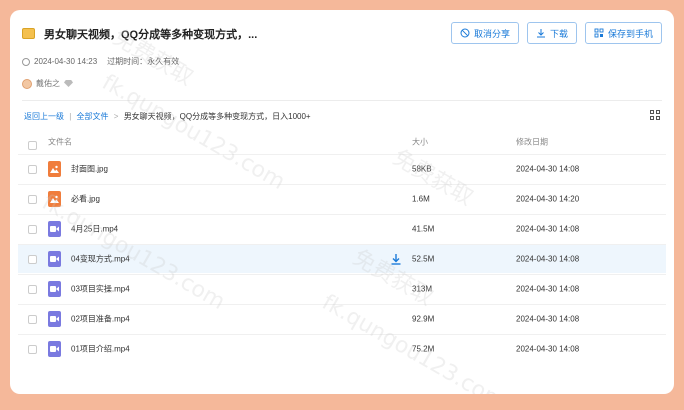  I want to click on column-name: 文件名, so click(60, 142).